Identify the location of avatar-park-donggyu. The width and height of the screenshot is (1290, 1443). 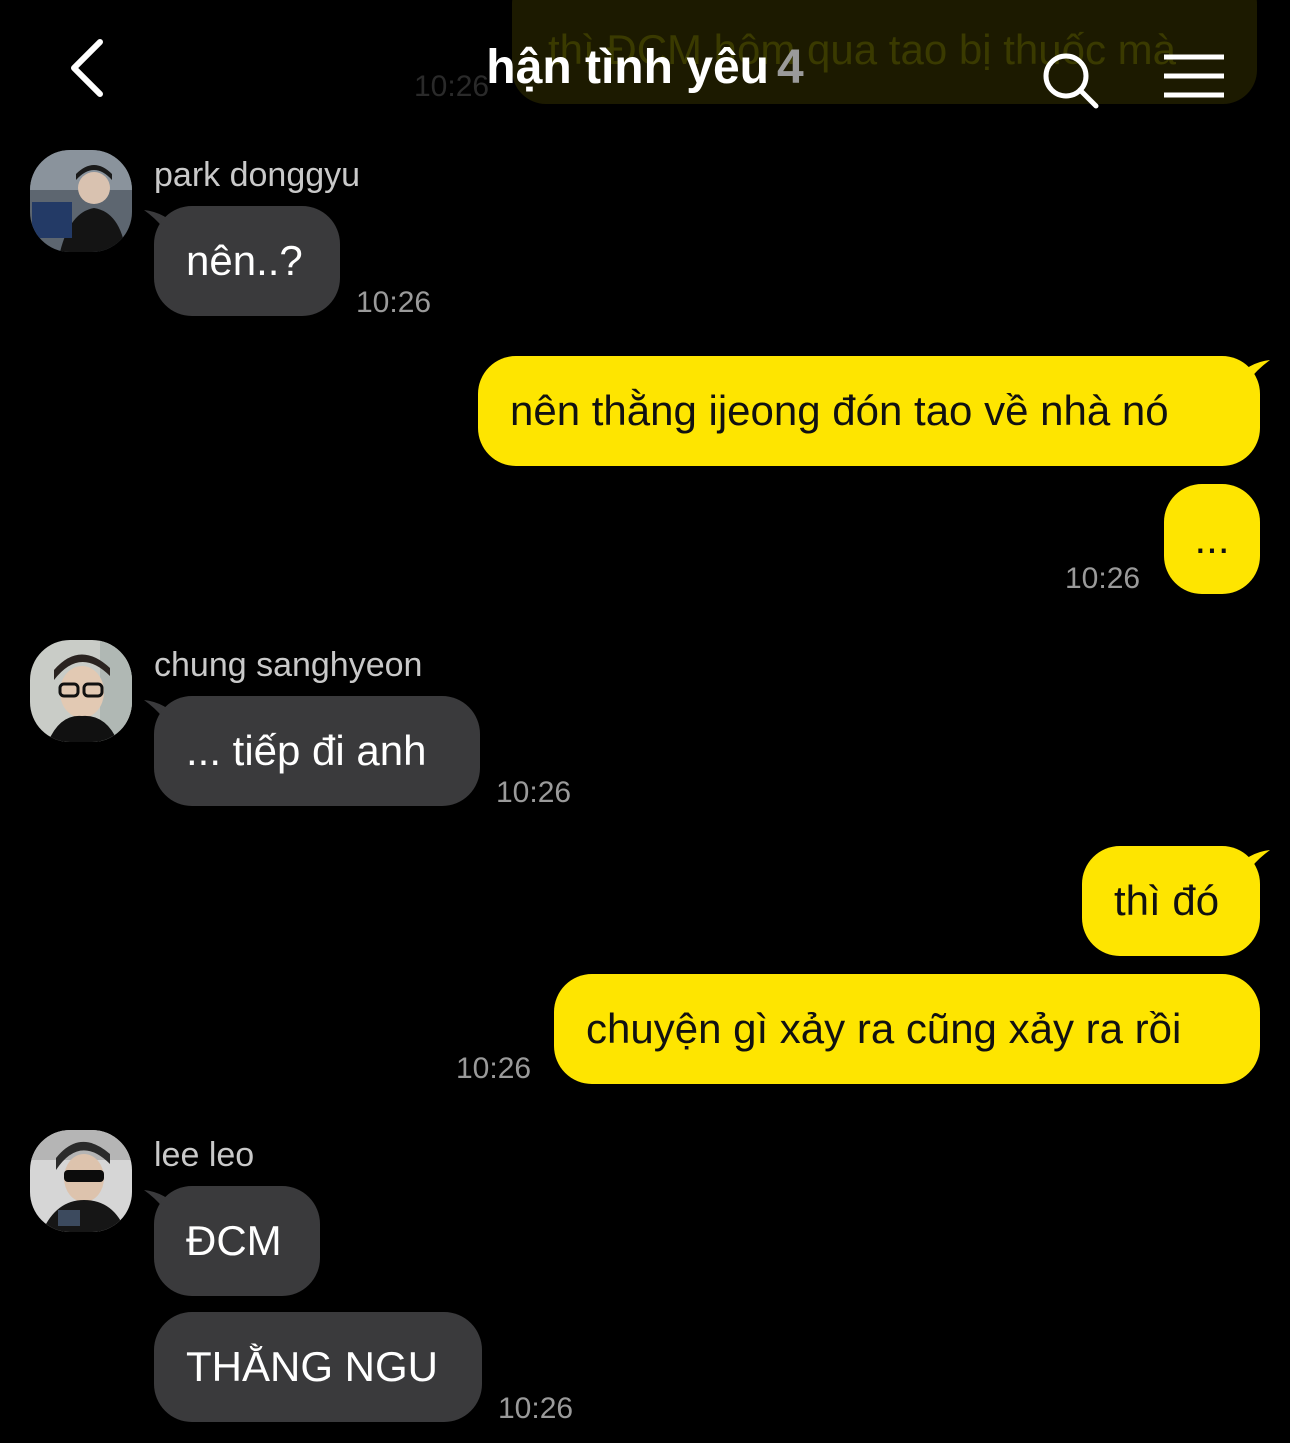
(81, 201).